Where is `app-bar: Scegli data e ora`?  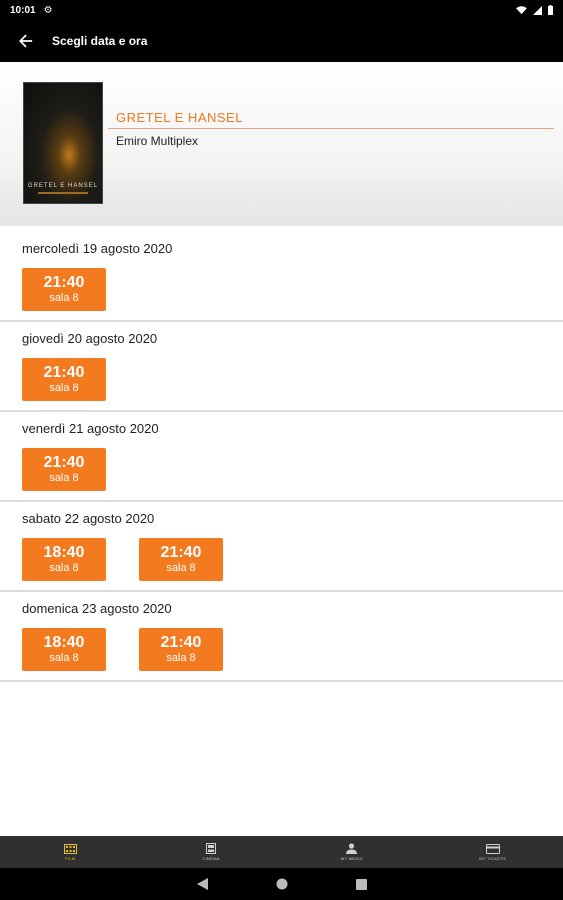
app-bar: Scegli data e ora is located at coordinates (281, 41).